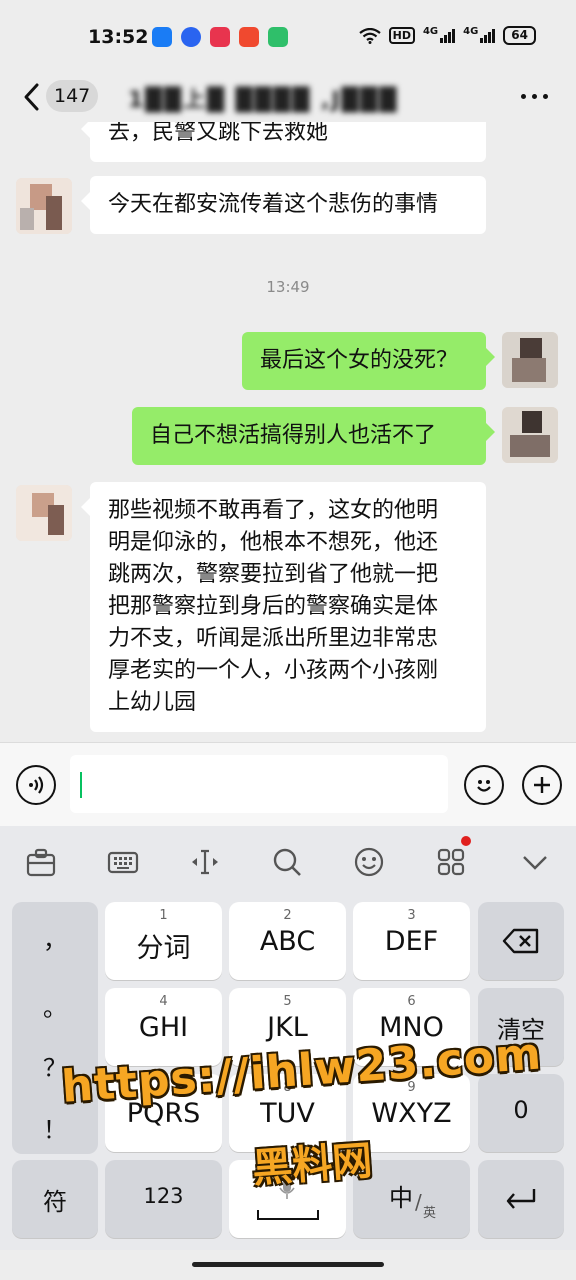 This screenshot has width=576, height=1280. I want to click on key-label: 中, so click(401, 1198).